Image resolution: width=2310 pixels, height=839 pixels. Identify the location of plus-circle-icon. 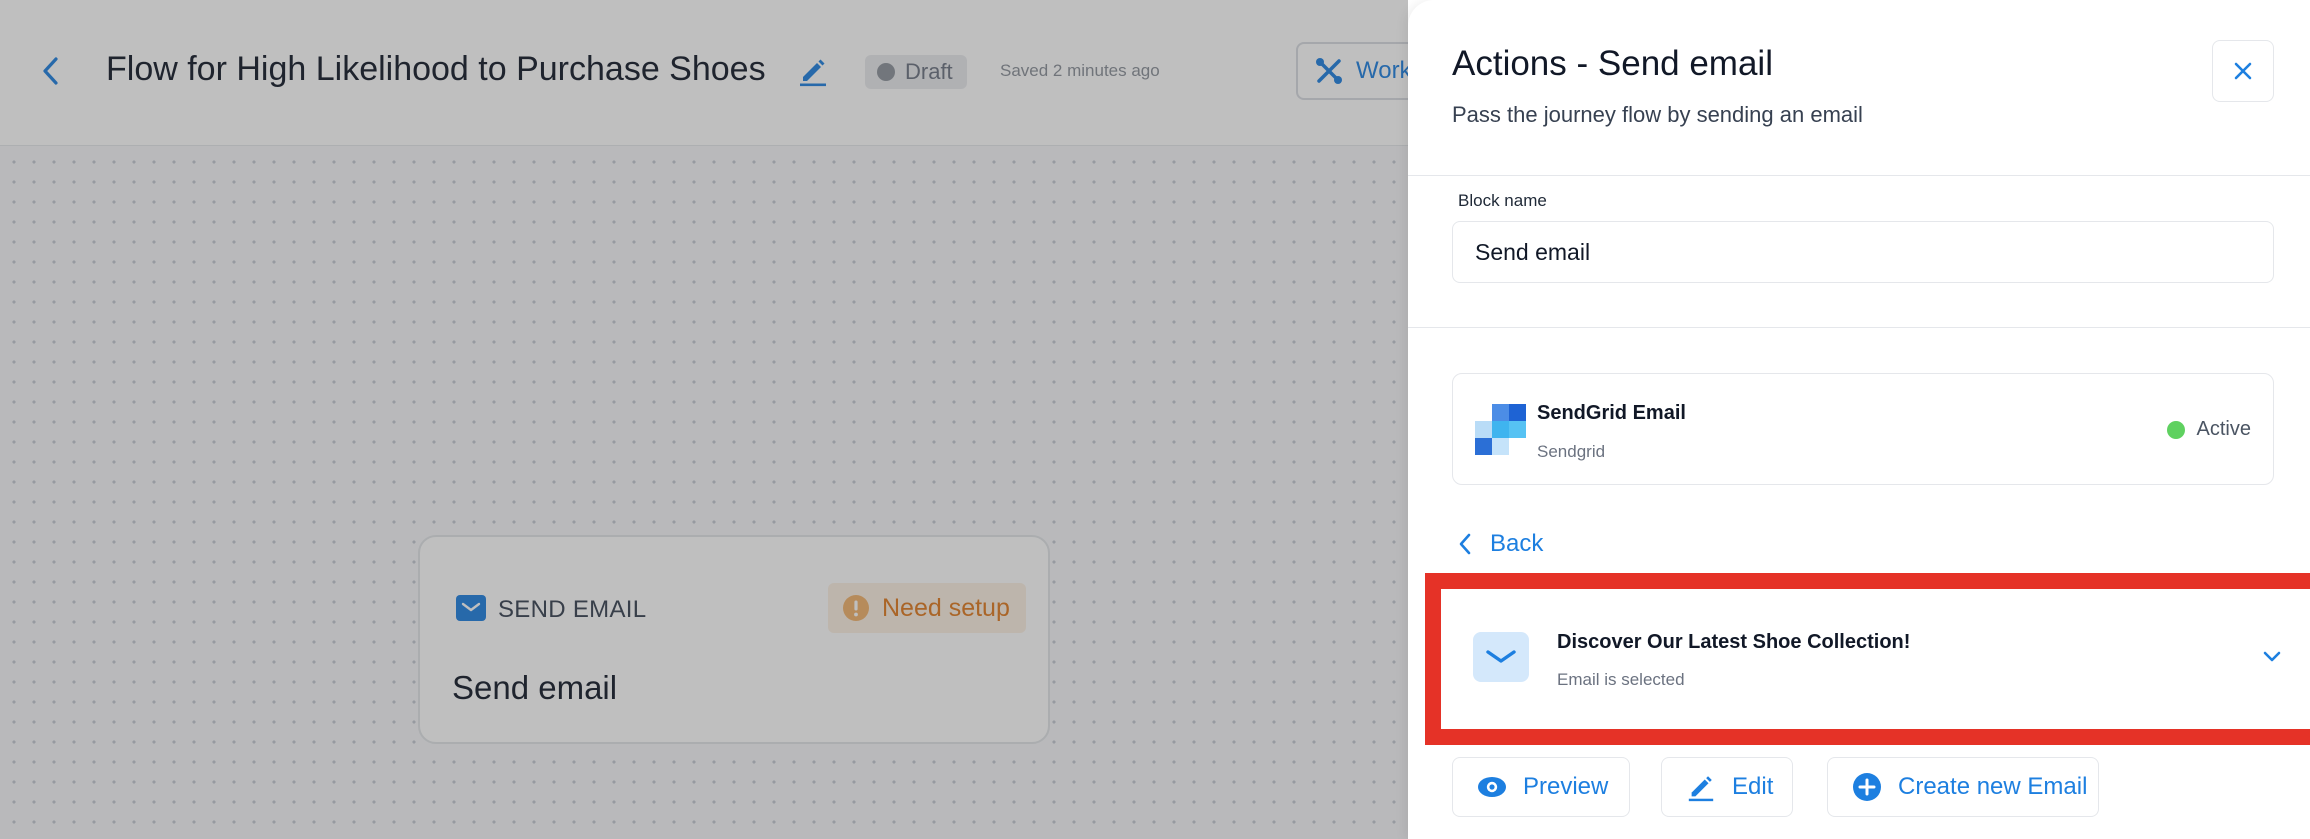
(1867, 787).